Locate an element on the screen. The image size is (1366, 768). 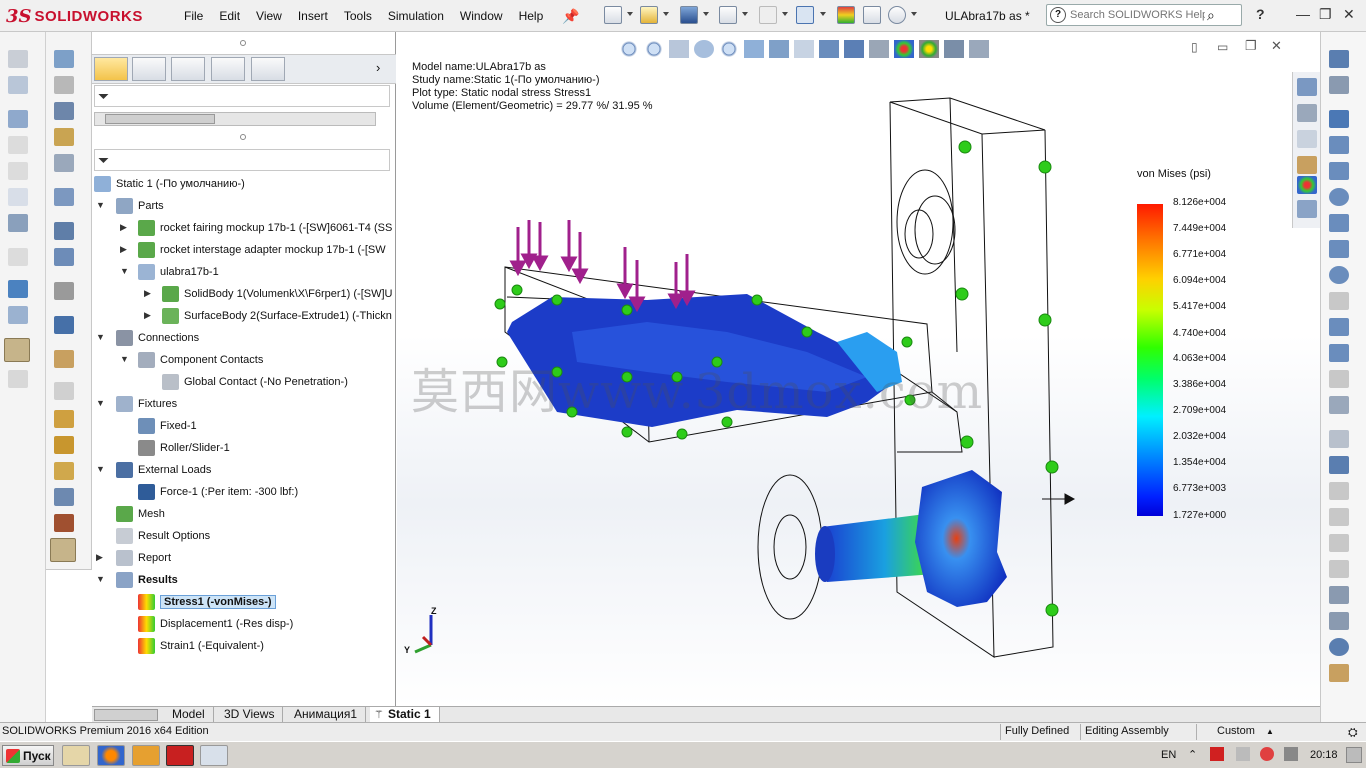
close-button: ✕ is located at coordinates (1349, 14).